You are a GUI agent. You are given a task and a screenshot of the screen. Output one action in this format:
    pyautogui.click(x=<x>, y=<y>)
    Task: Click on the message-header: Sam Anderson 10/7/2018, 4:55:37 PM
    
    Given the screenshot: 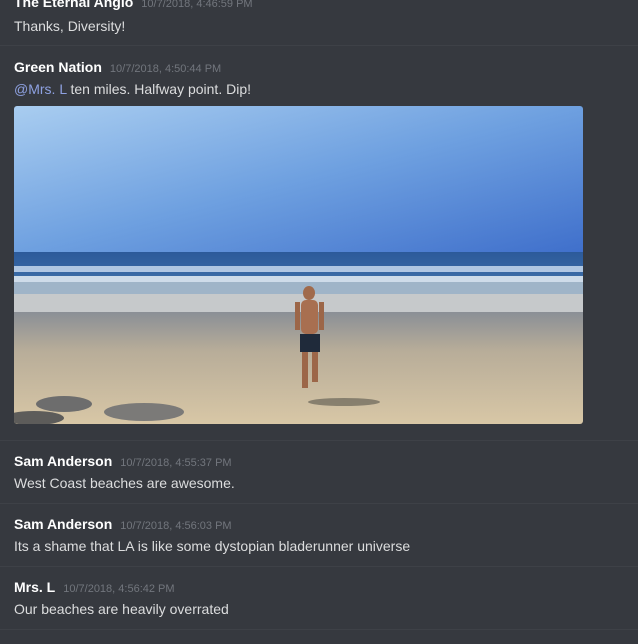 What is the action you would take?
    pyautogui.click(x=123, y=462)
    